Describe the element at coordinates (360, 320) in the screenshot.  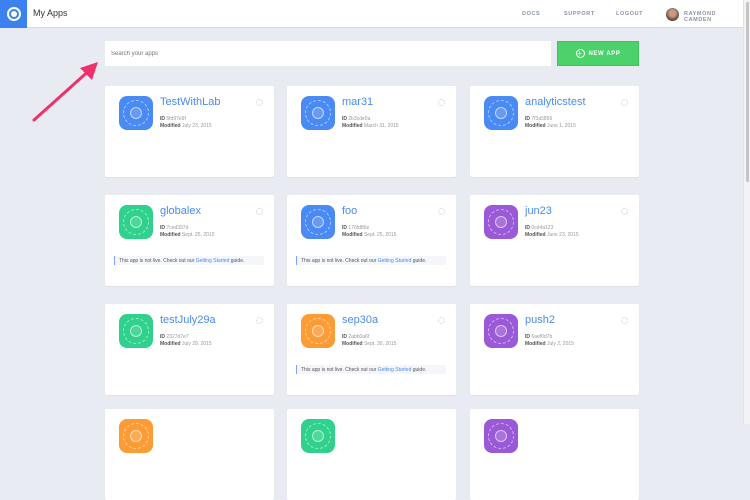
I see `app-name: sep30a` at that location.